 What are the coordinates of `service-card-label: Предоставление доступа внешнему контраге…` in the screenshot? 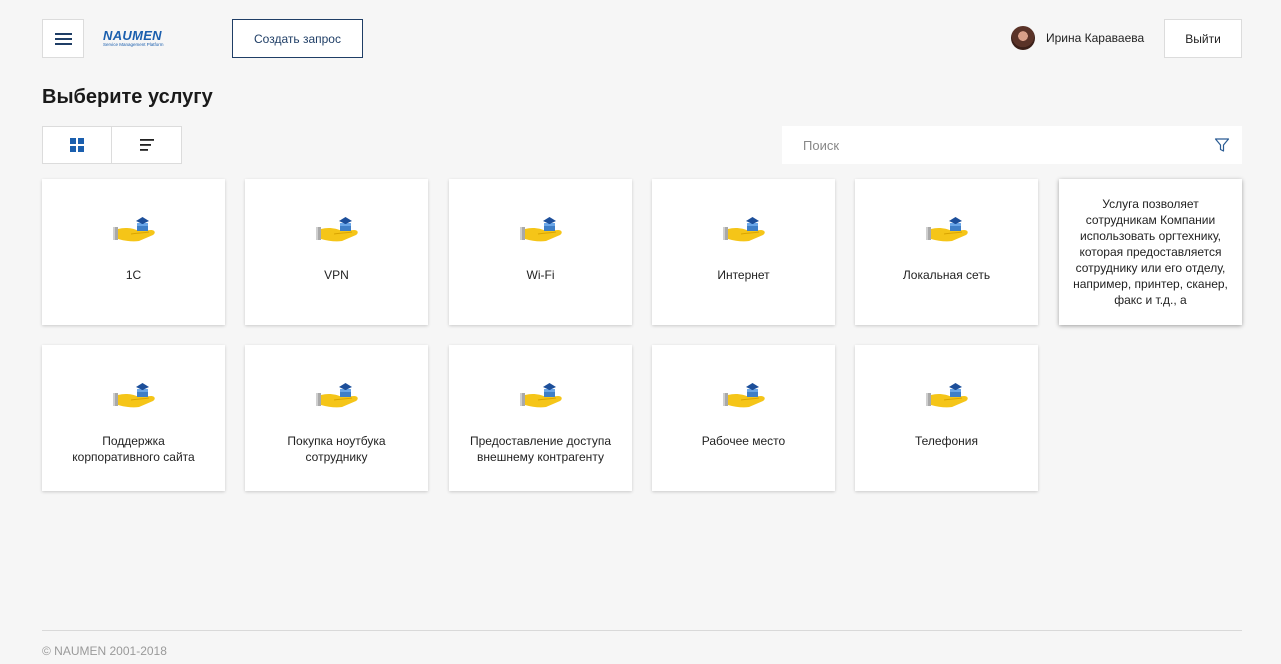 It's located at (540, 449).